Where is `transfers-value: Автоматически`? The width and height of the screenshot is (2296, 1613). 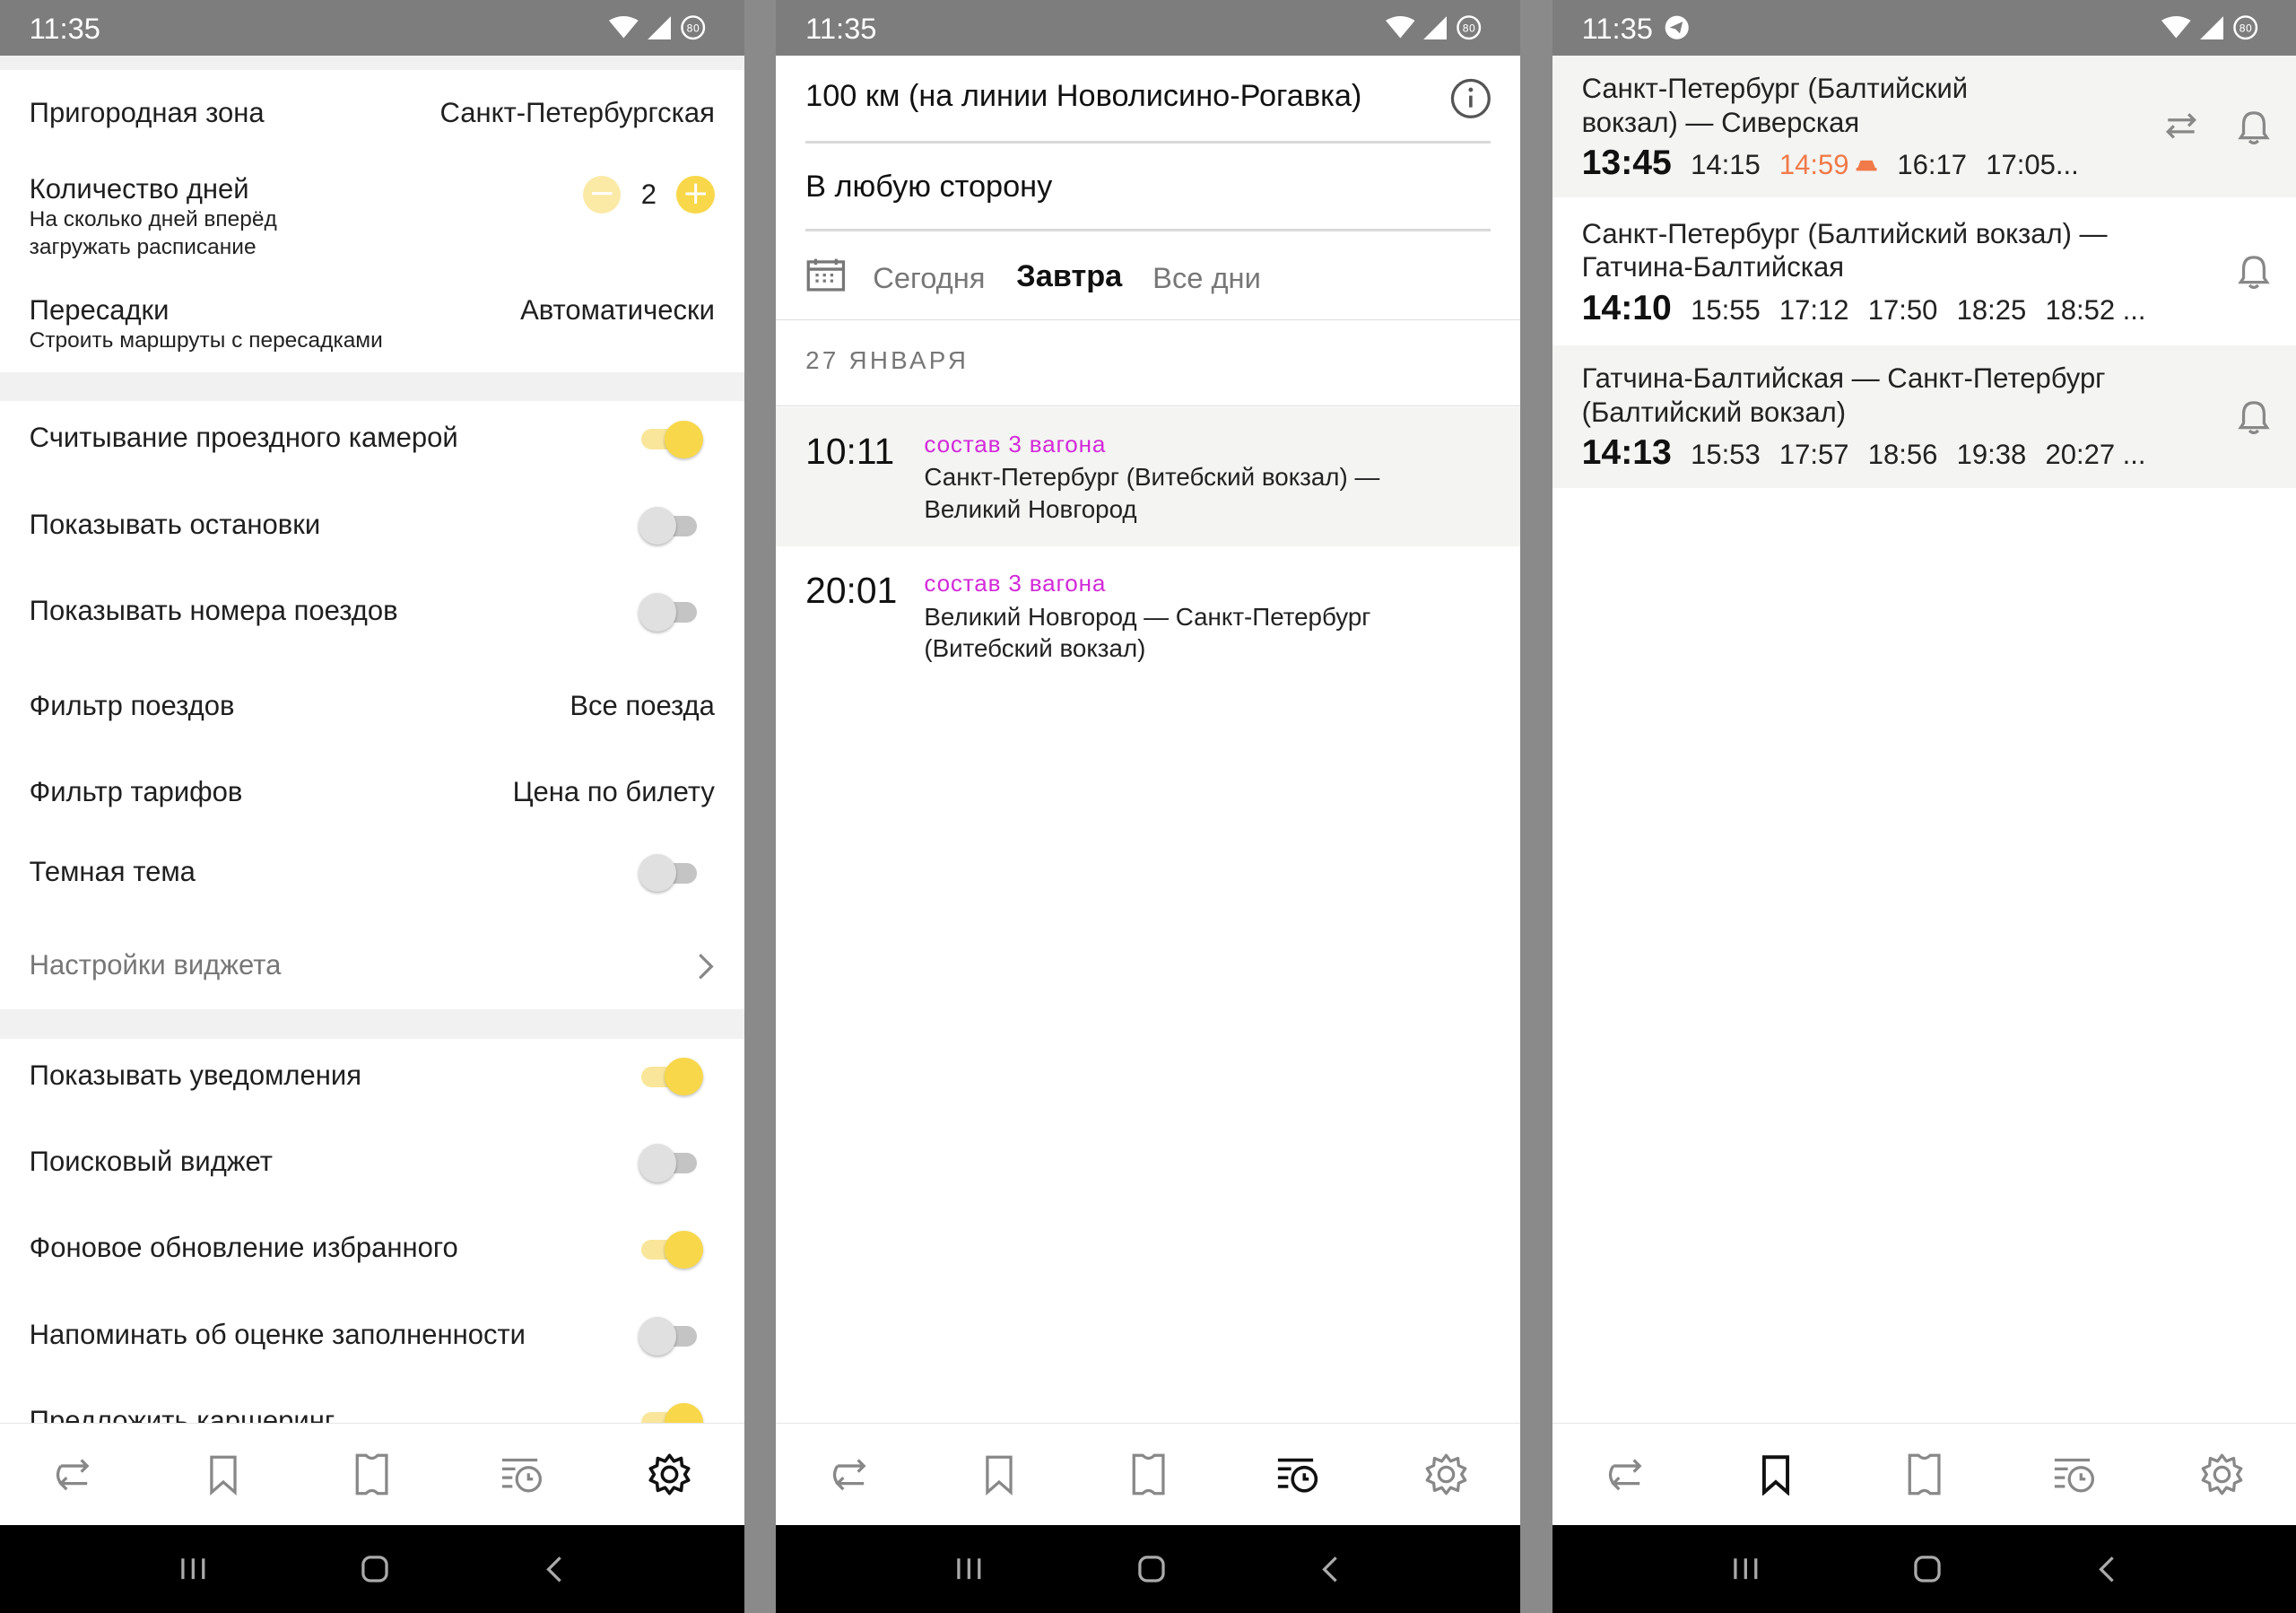
transfers-value: Автоматически is located at coordinates (617, 310).